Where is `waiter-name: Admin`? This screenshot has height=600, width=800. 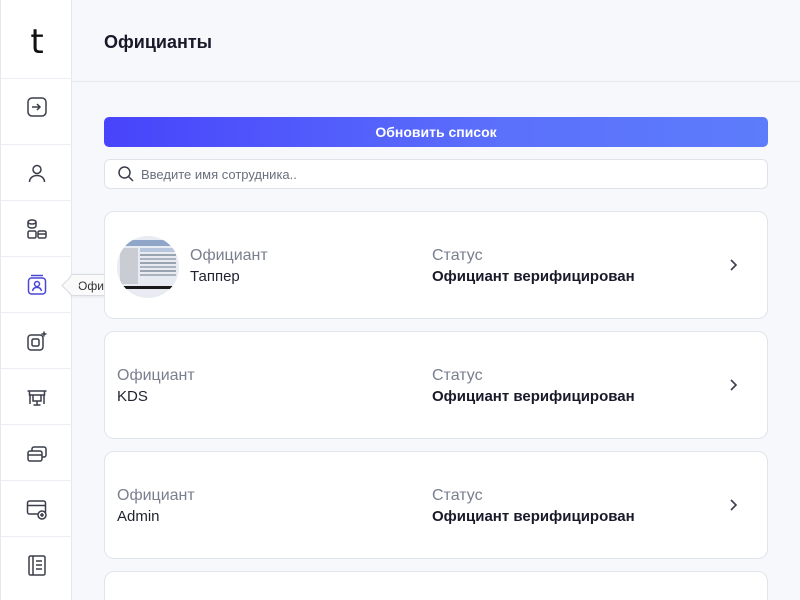 waiter-name: Admin is located at coordinates (138, 516).